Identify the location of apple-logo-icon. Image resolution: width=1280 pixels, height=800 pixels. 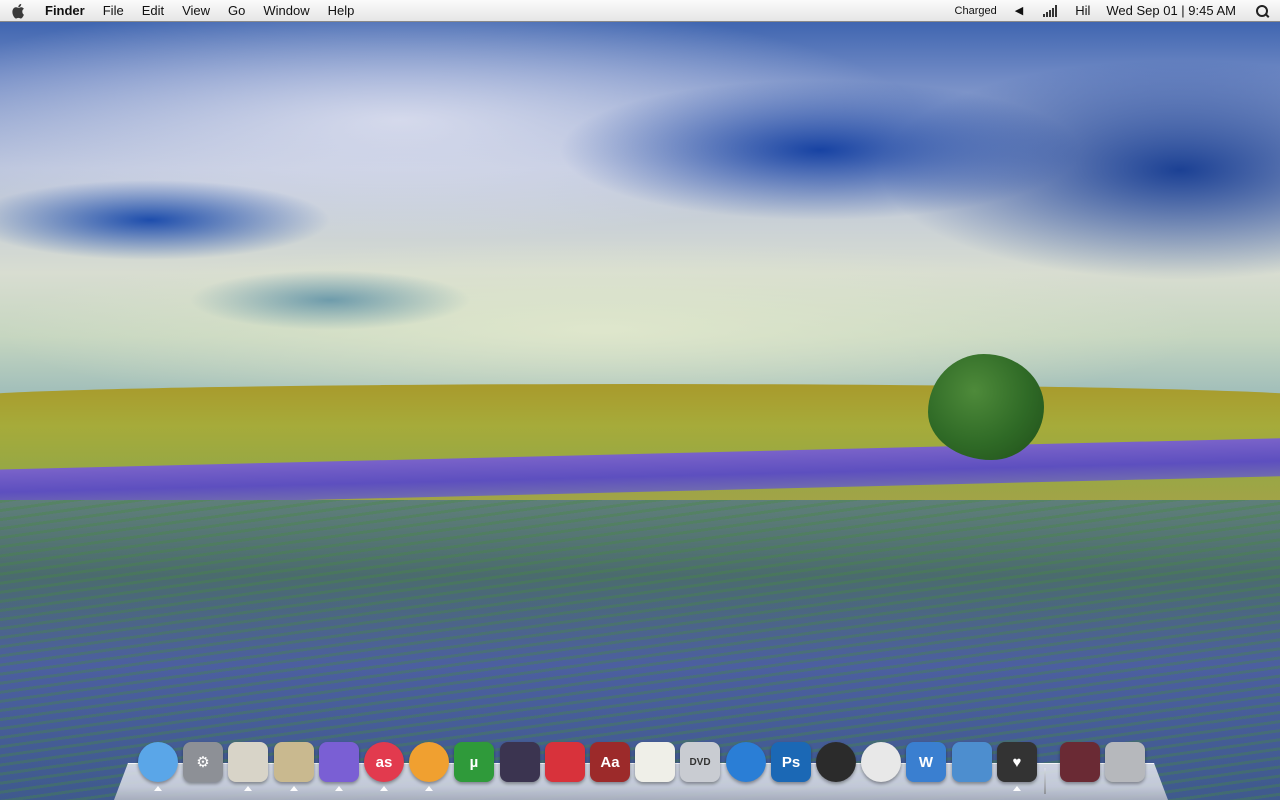
(18, 11).